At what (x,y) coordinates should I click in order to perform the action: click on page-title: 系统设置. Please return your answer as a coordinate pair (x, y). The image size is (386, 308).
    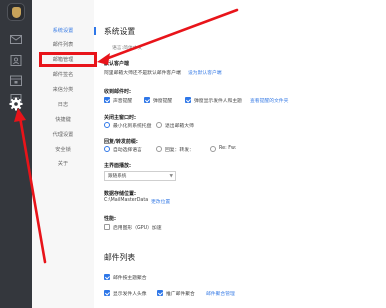
    Looking at the image, I should click on (120, 31).